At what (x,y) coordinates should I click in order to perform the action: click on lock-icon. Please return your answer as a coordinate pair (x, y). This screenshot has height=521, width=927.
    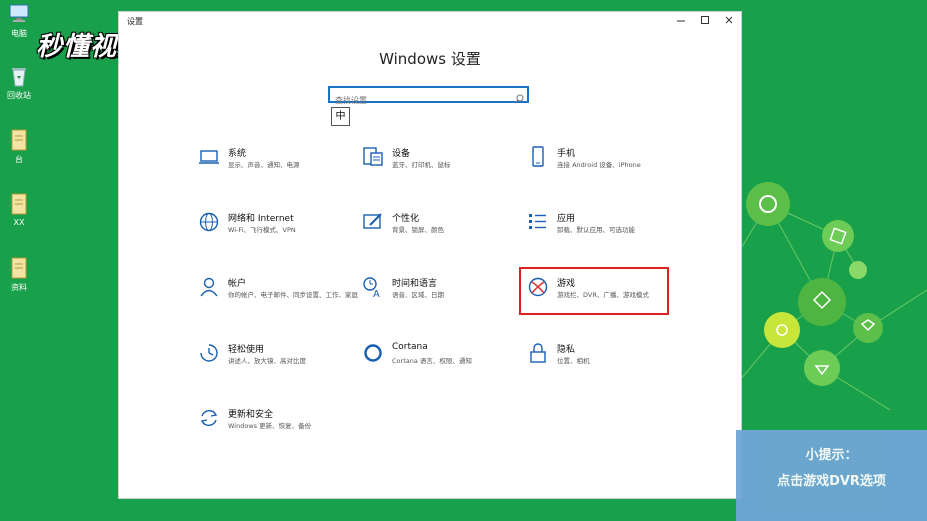
    Looking at the image, I should click on (538, 353).